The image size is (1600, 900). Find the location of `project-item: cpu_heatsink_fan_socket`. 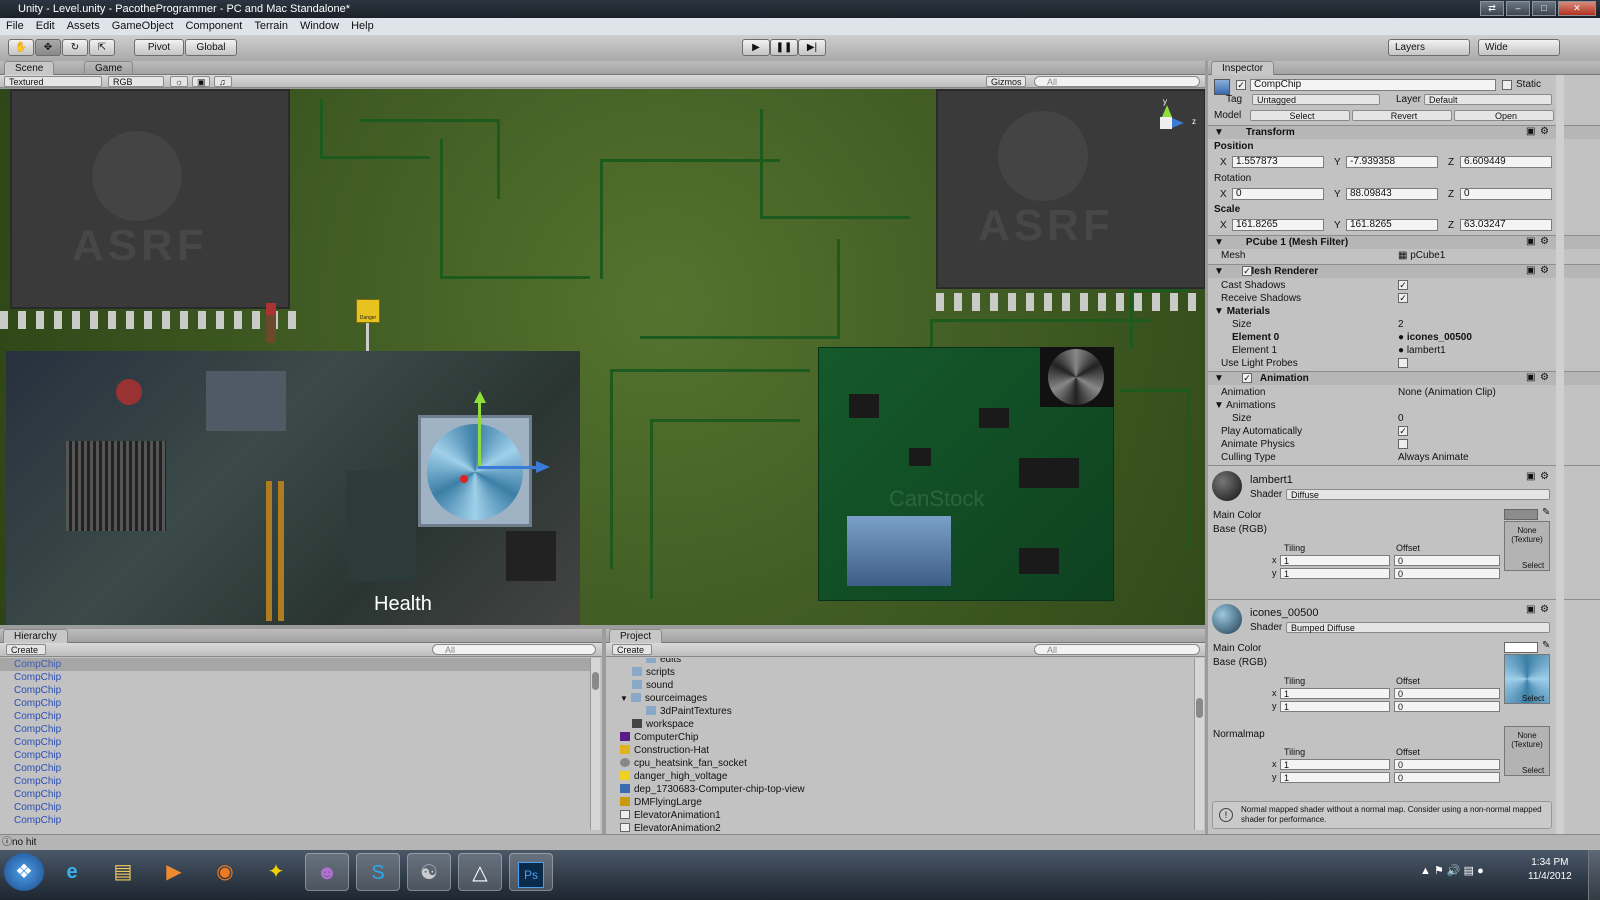

project-item: cpu_heatsink_fan_socket is located at coordinates (896, 763).